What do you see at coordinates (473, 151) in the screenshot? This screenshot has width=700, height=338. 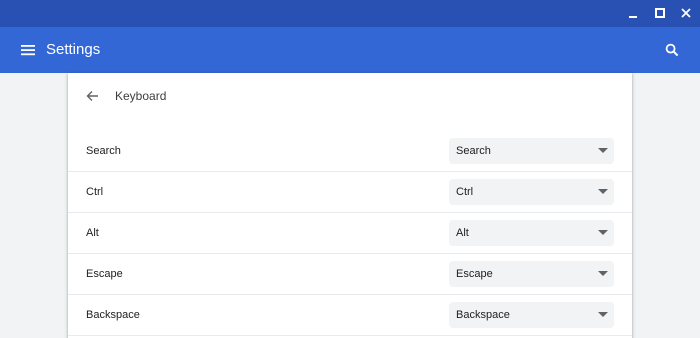 I see `dropdown-value: Search` at bounding box center [473, 151].